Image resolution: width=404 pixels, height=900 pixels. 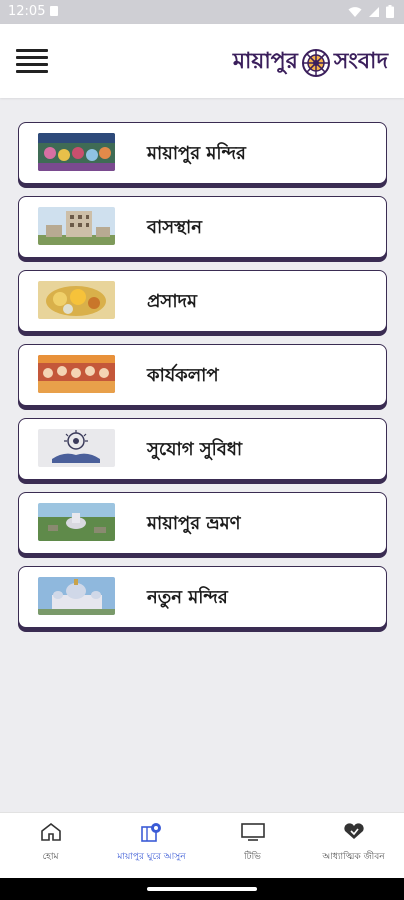 What do you see at coordinates (196, 153) in the screenshot?
I see `menu-card-label: মায়াপুর মন্দির` at bounding box center [196, 153].